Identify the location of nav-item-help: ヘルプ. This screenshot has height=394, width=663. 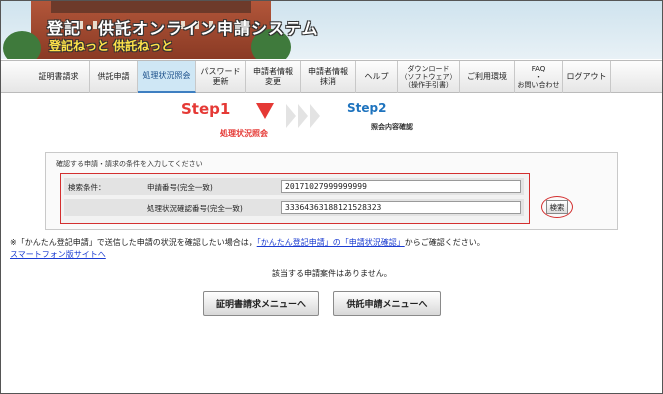
(377, 77).